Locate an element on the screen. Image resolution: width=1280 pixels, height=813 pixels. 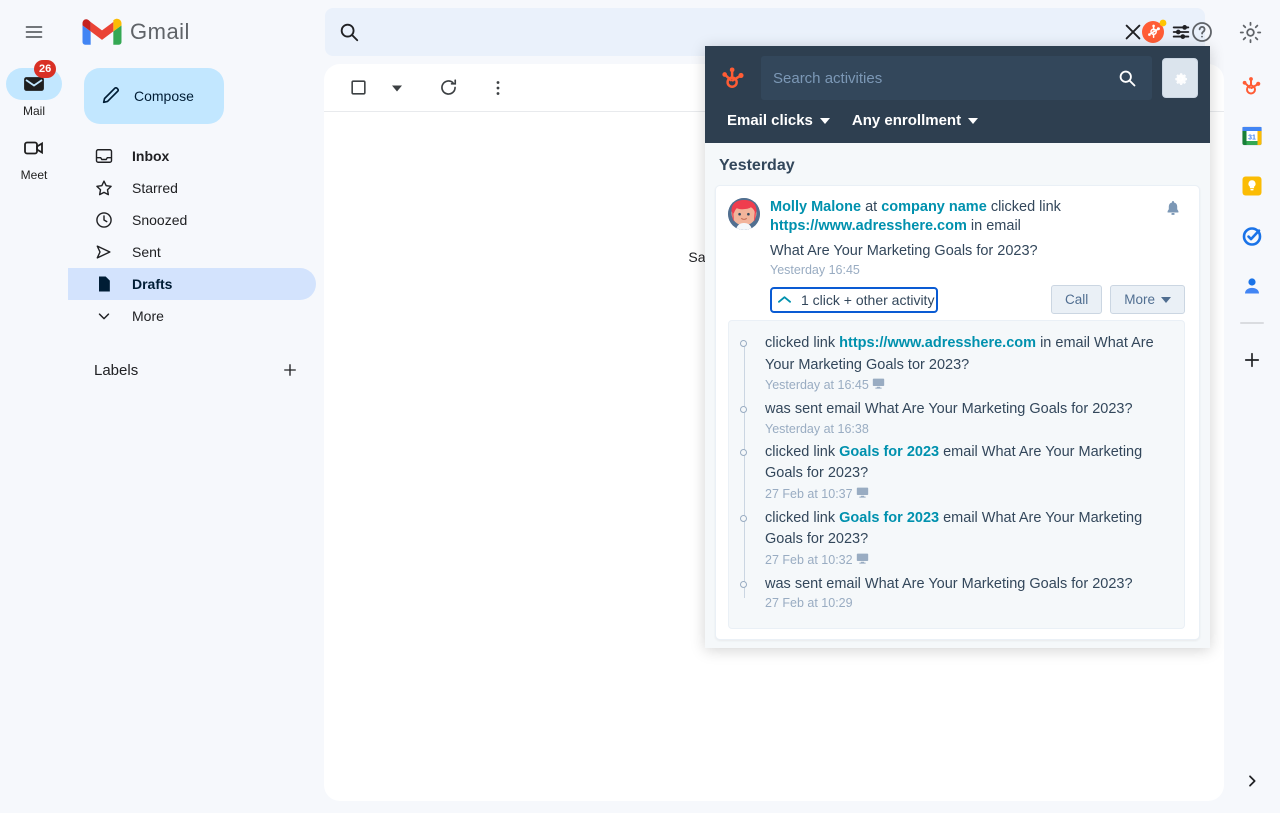
filter-email-clicks-label: Email clicks is located at coordinates (770, 120).